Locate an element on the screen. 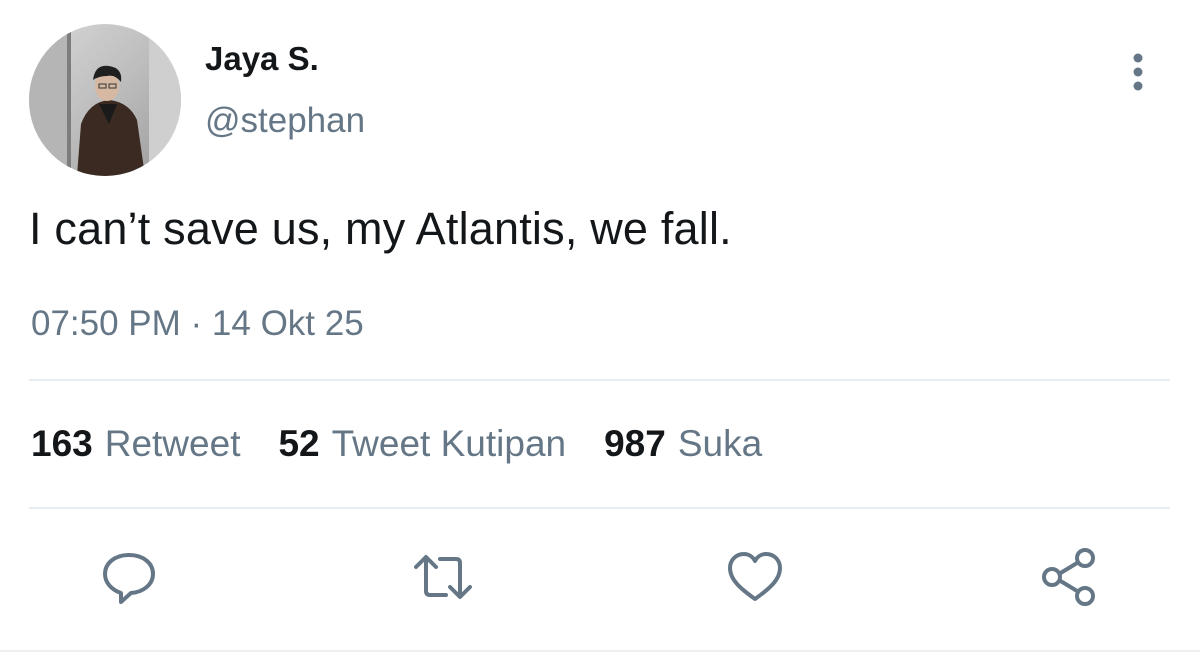 Image resolution: width=1200 pixels, height=668 pixels. retweet-button is located at coordinates (443, 577).